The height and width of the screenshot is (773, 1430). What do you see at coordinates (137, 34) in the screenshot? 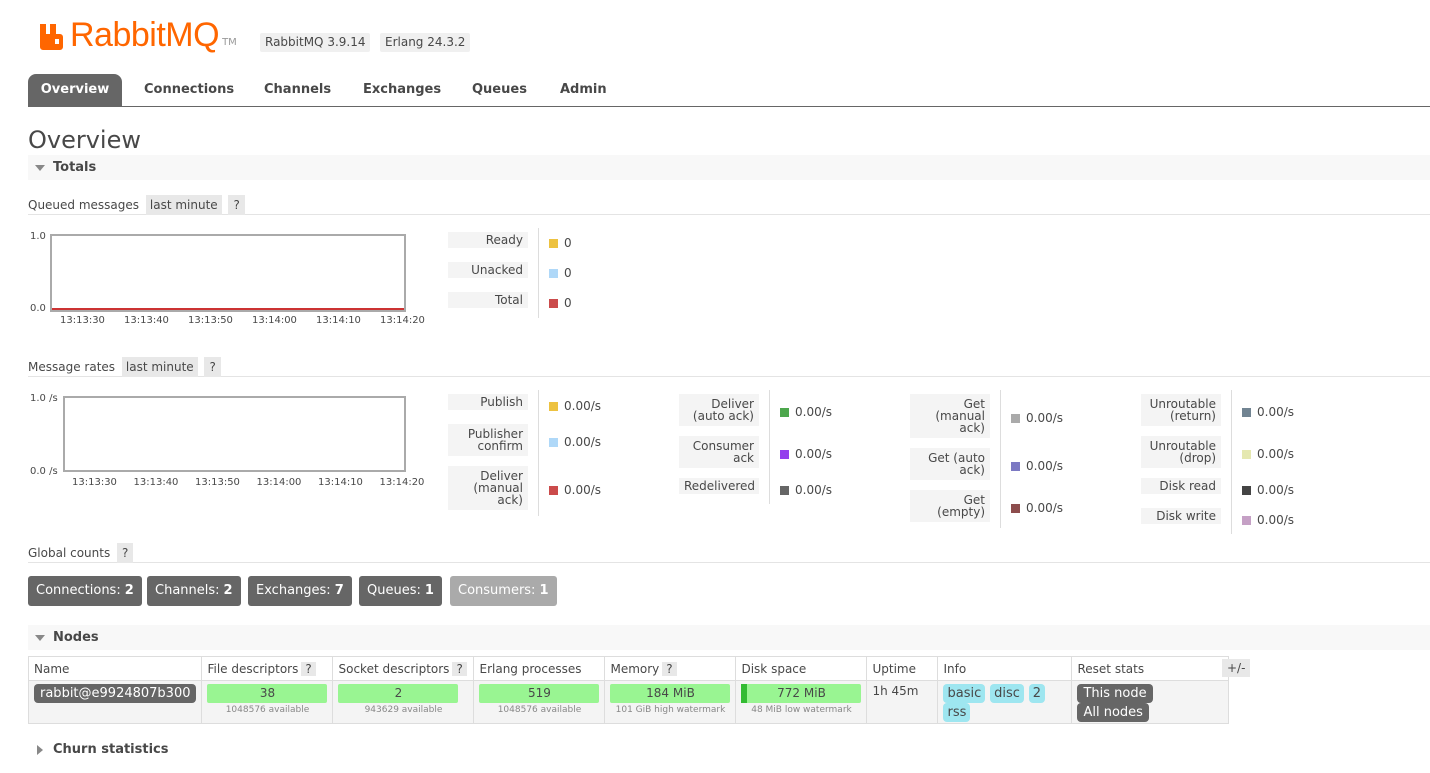
I see `rabbitmq-logo: RabbitMQ TM` at bounding box center [137, 34].